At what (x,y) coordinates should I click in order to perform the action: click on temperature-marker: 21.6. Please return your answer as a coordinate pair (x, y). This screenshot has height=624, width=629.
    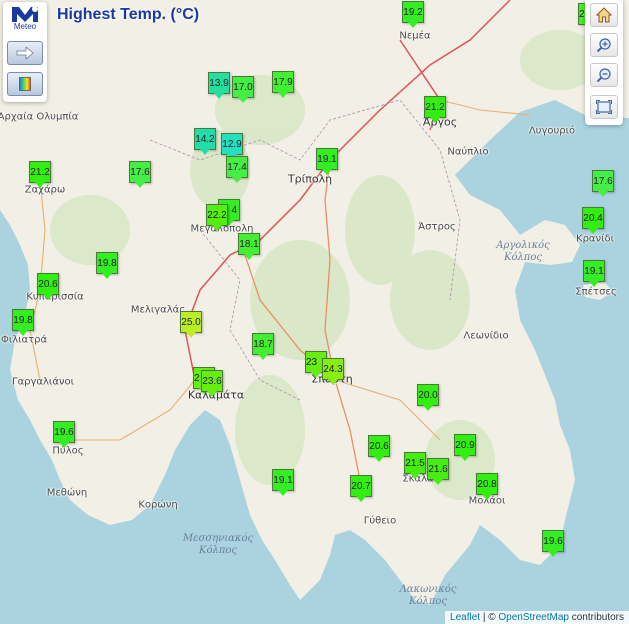
    Looking at the image, I should click on (438, 471).